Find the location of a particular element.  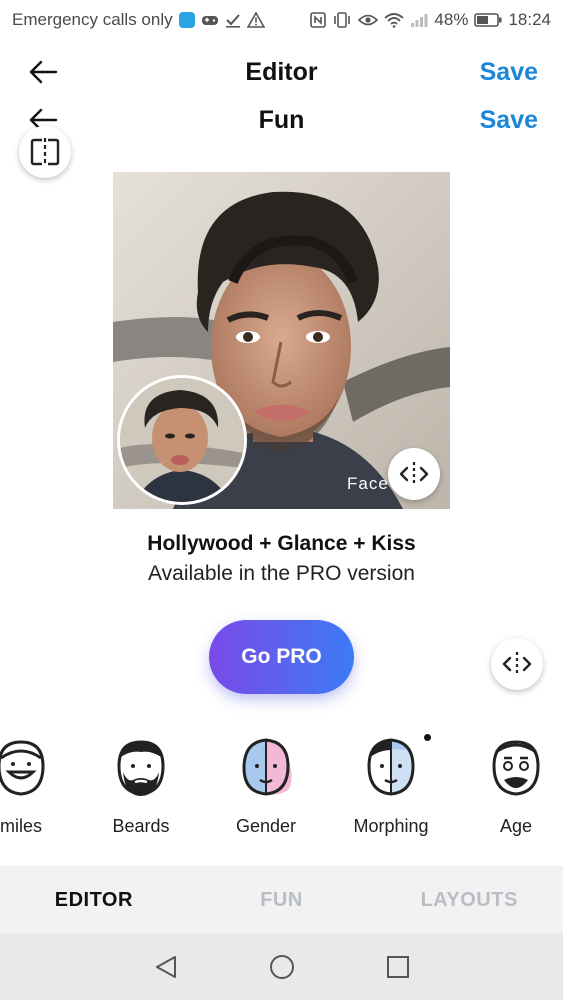

clock: 18:24 is located at coordinates (529, 19).